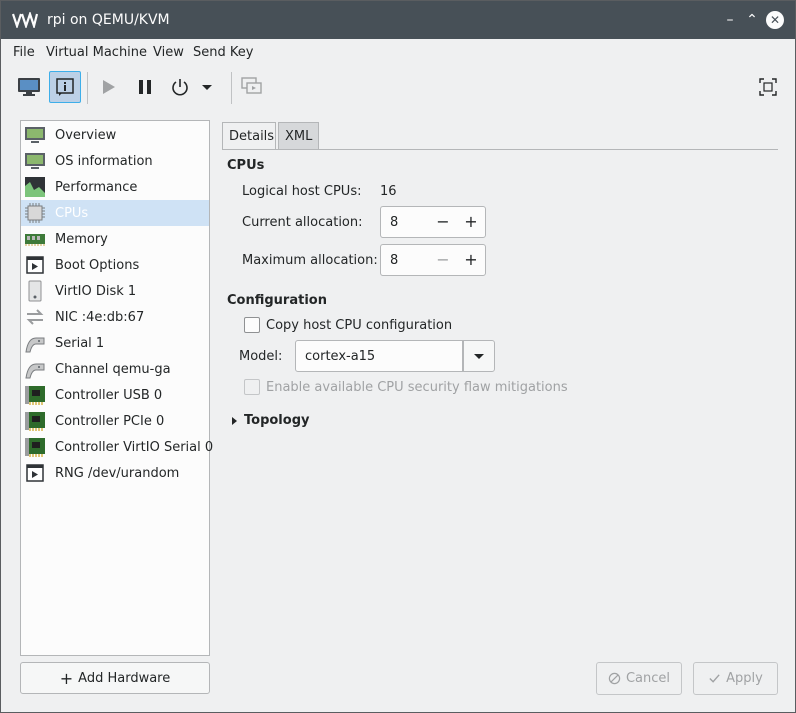 The width and height of the screenshot is (796, 713). I want to click on pause-icon, so click(145, 87).